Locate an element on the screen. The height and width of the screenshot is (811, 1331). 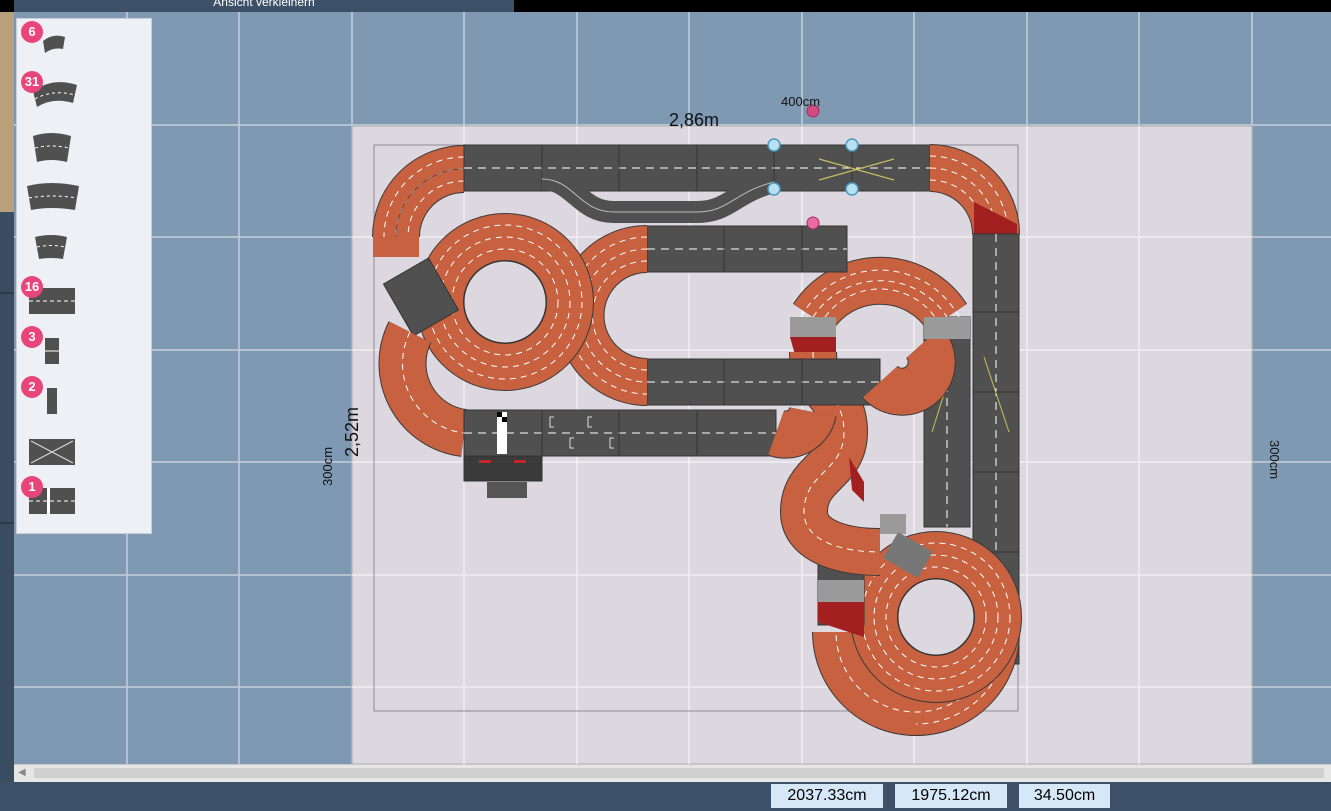
palette-item-straight-third: 3 is located at coordinates (84, 348).